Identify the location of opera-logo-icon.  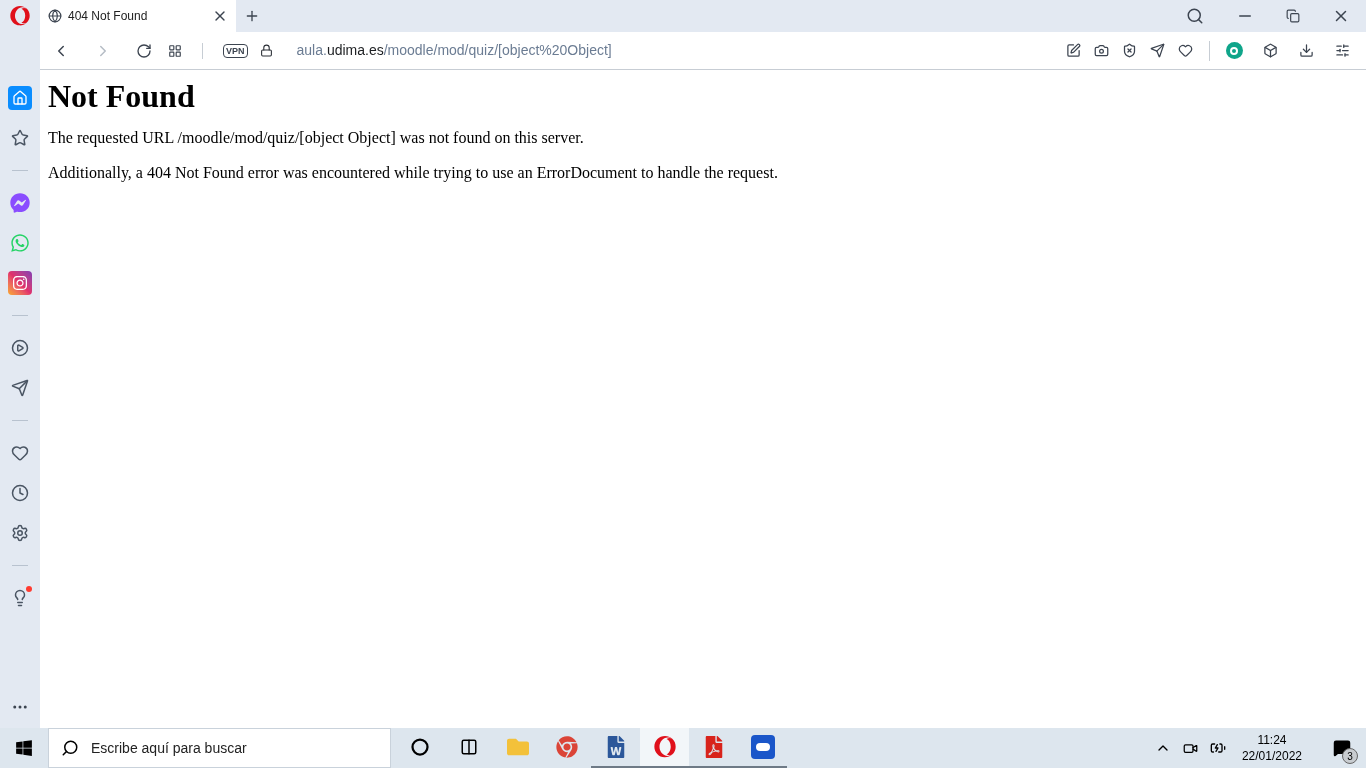
(20, 16).